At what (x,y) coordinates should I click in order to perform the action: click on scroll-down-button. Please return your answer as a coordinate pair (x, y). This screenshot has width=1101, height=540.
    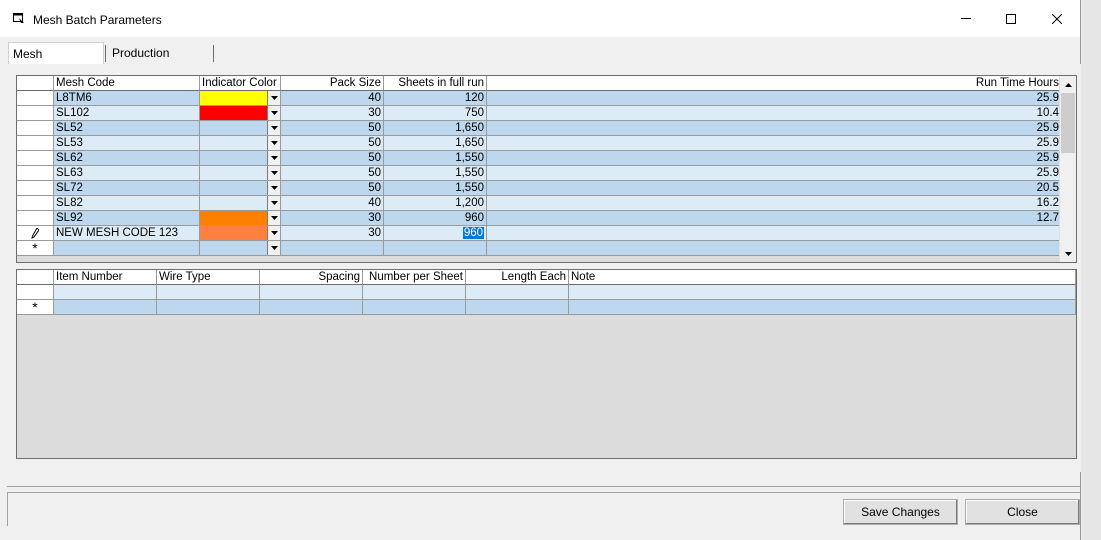
    Looking at the image, I should click on (1068, 253).